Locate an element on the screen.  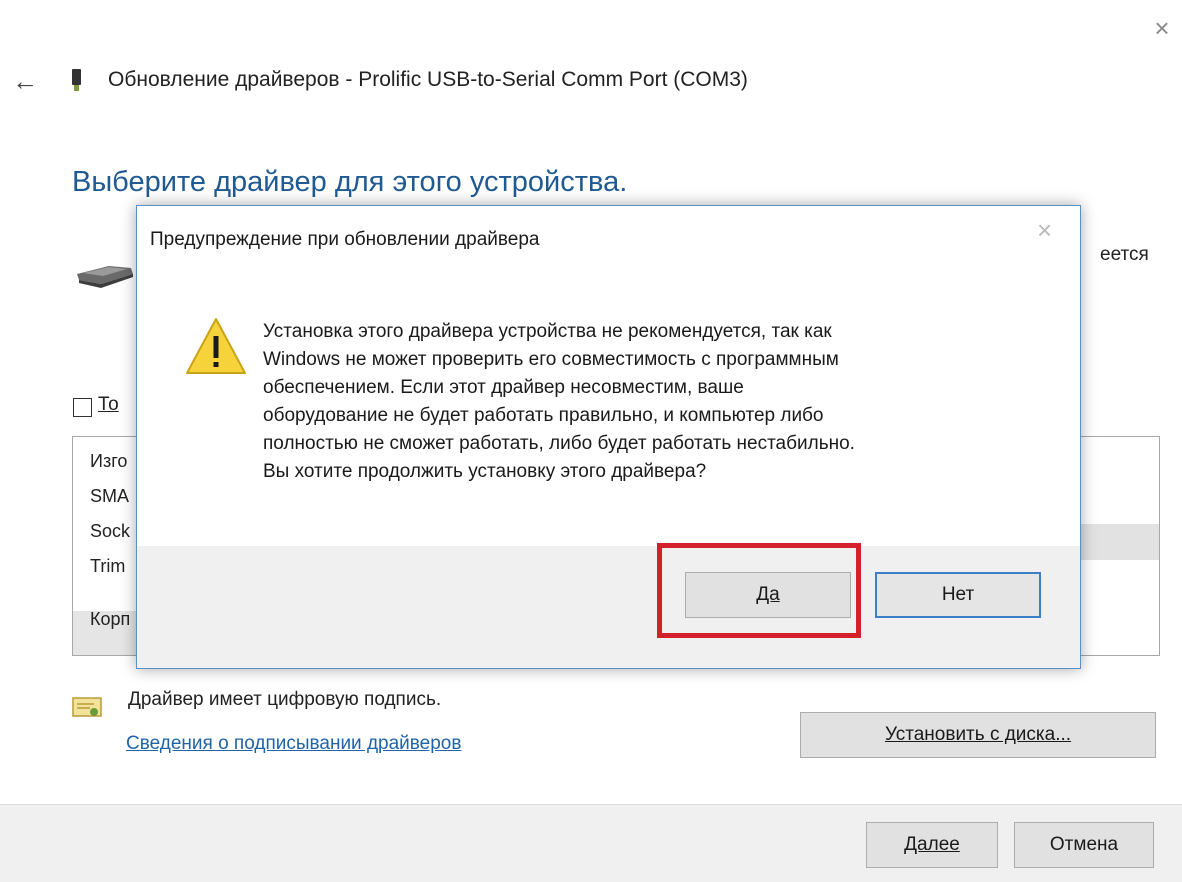
certificate-icon is located at coordinates (87, 707).